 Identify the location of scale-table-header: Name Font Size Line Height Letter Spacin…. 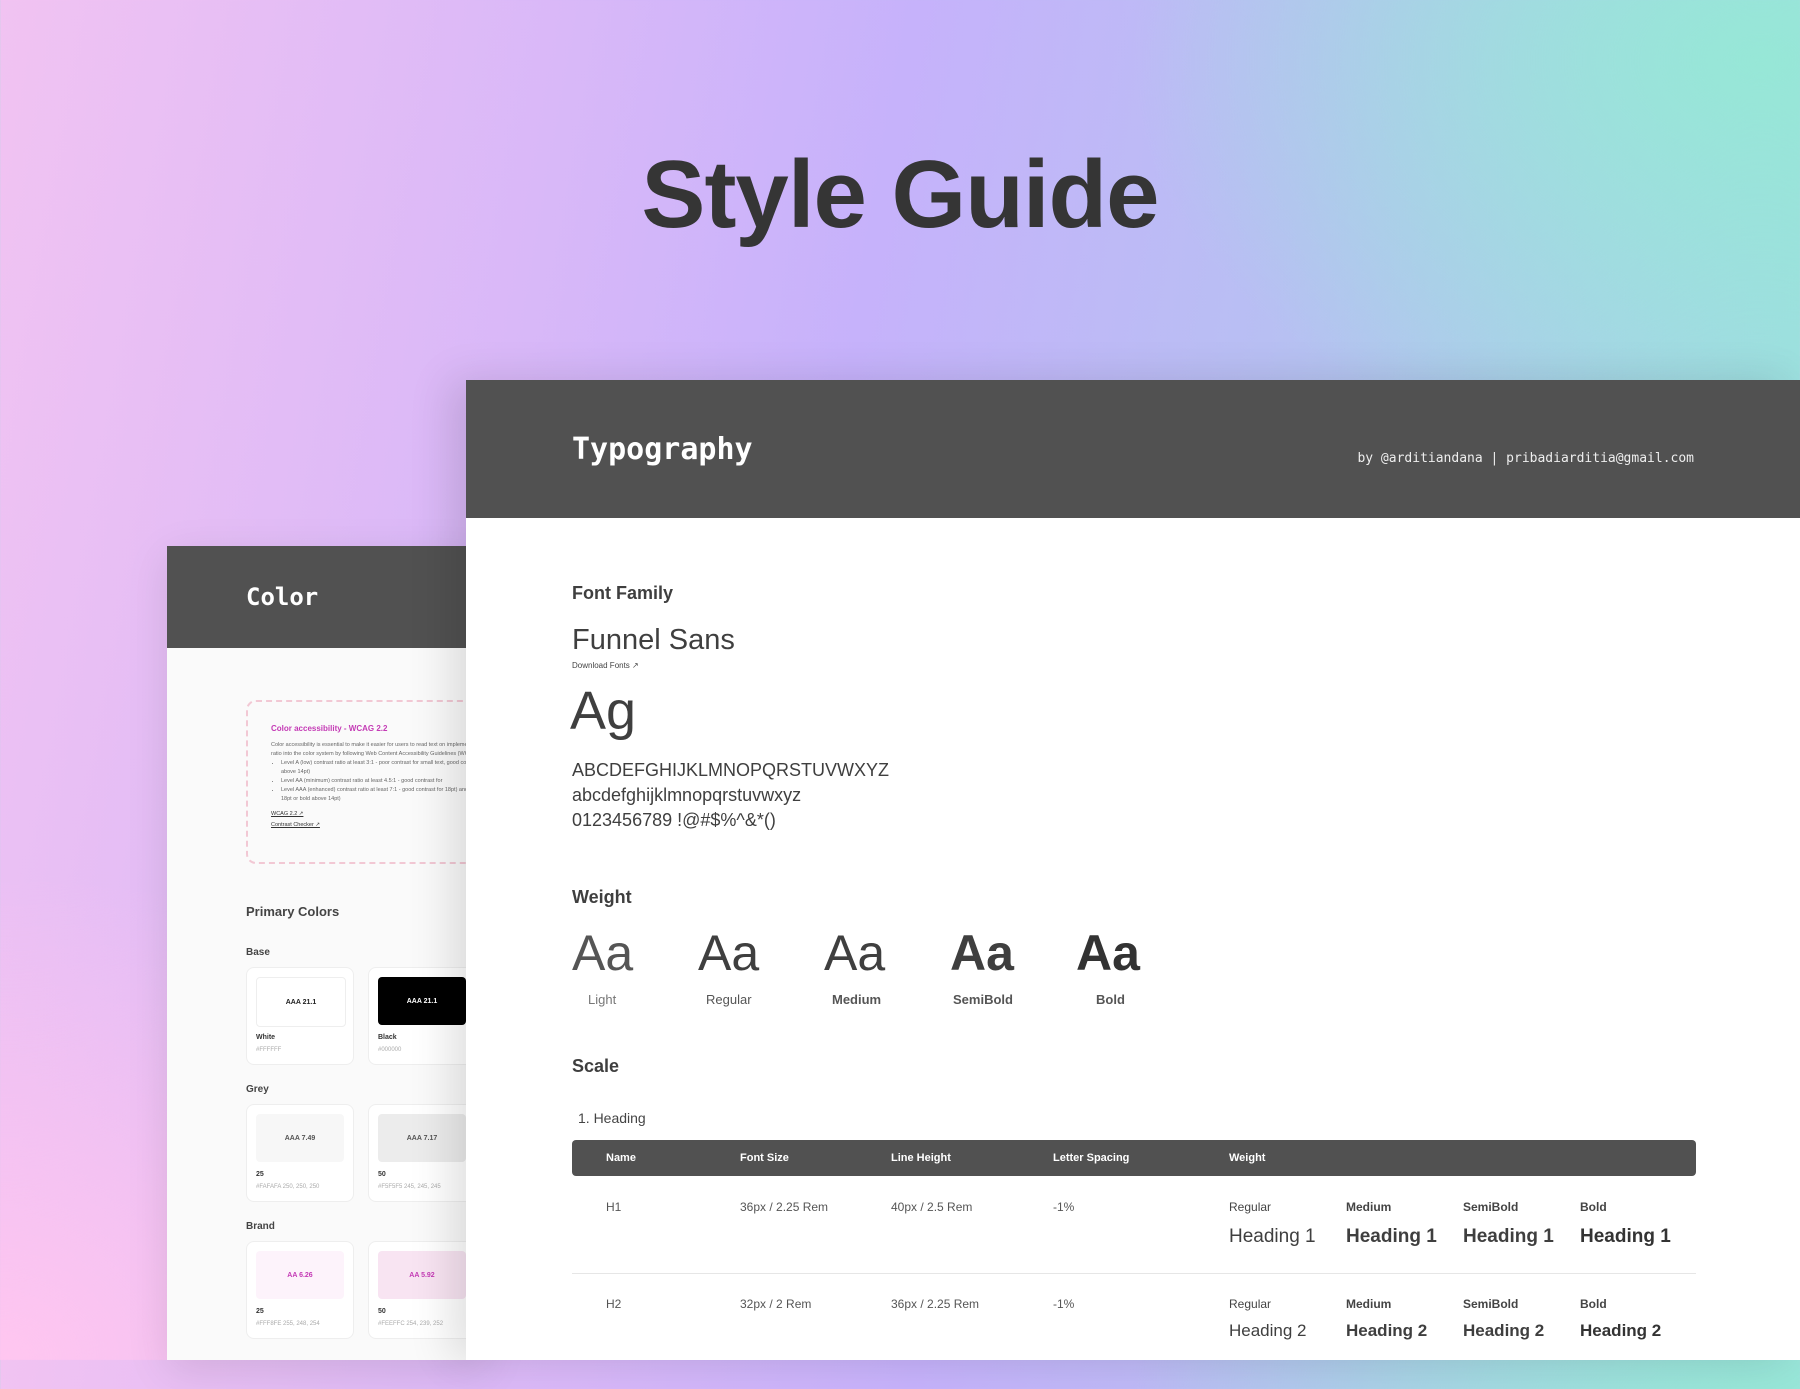
(1134, 1158).